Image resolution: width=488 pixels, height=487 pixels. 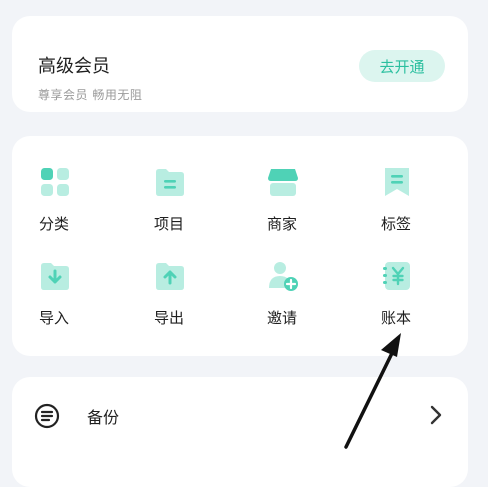 What do you see at coordinates (395, 318) in the screenshot?
I see `grid-item-label: 账本` at bounding box center [395, 318].